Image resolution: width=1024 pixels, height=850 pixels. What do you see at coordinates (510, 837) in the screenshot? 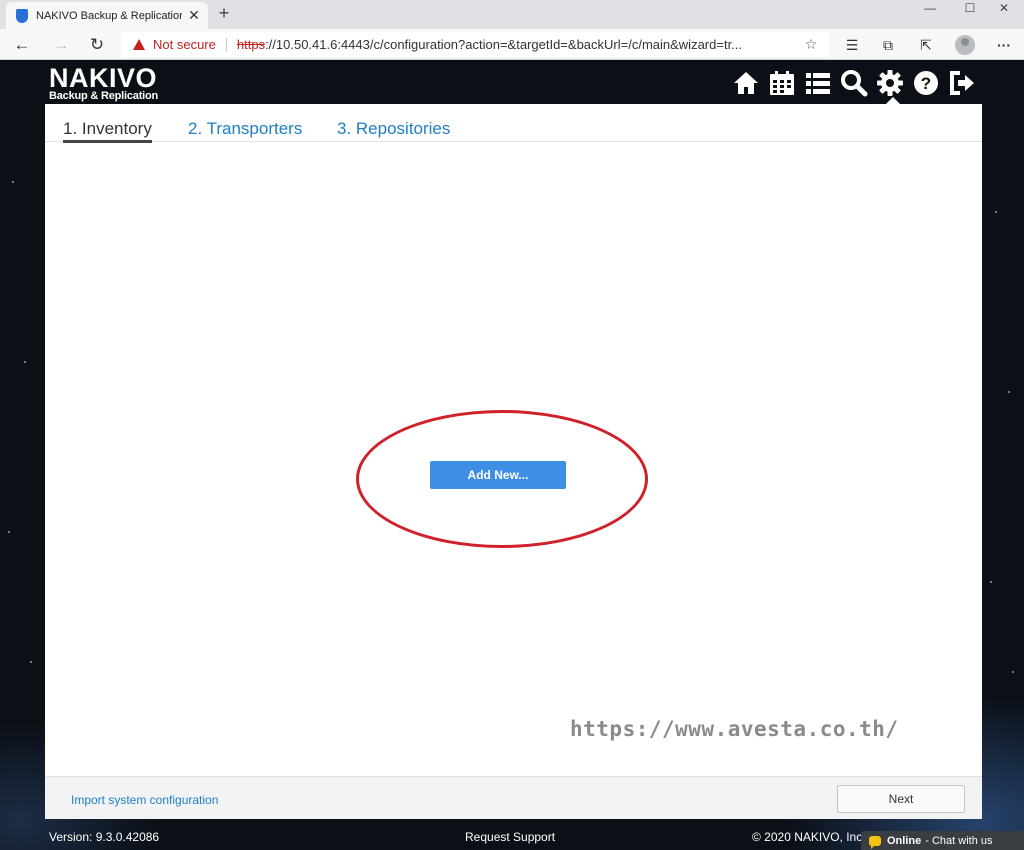
I see `request-support-link: Request Support` at bounding box center [510, 837].